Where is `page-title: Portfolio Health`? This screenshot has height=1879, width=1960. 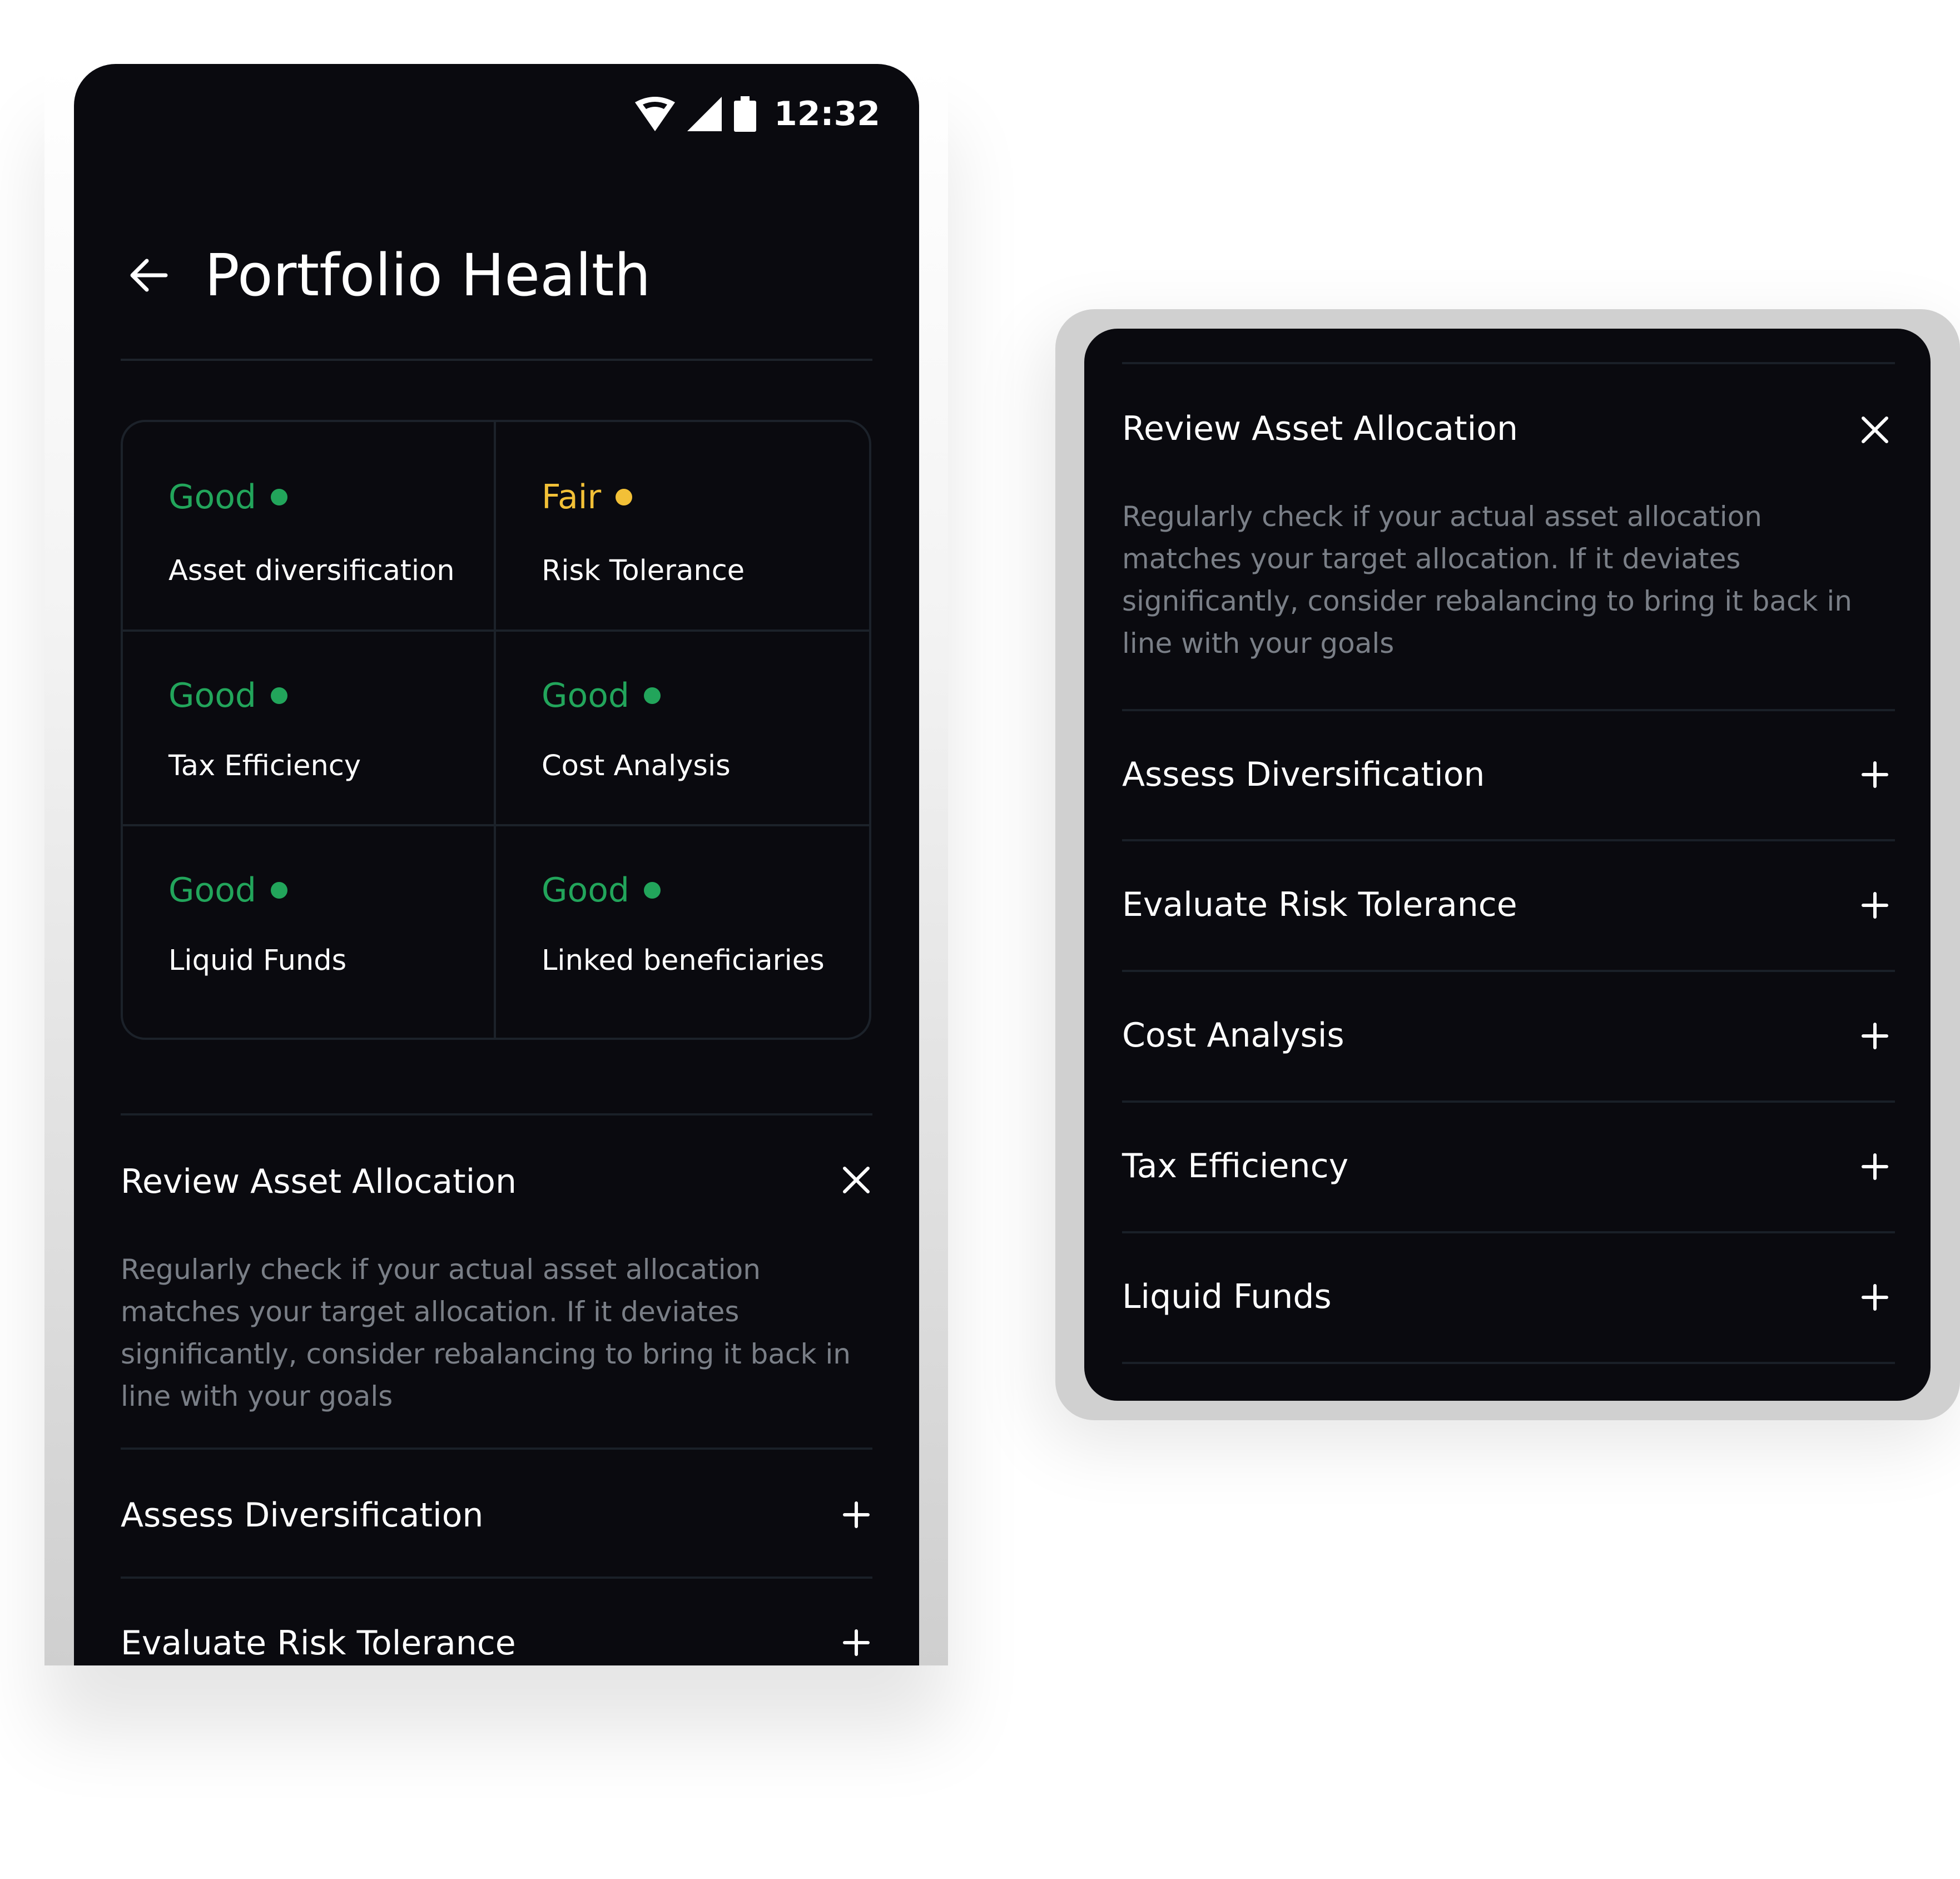 page-title: Portfolio Health is located at coordinates (428, 275).